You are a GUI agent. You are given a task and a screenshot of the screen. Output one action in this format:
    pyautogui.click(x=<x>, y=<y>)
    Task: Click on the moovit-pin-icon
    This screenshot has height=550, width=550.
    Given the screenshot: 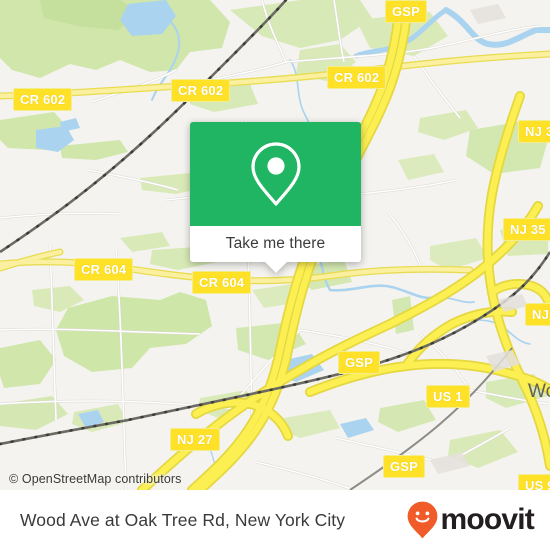 What is the action you would take?
    pyautogui.click(x=423, y=520)
    